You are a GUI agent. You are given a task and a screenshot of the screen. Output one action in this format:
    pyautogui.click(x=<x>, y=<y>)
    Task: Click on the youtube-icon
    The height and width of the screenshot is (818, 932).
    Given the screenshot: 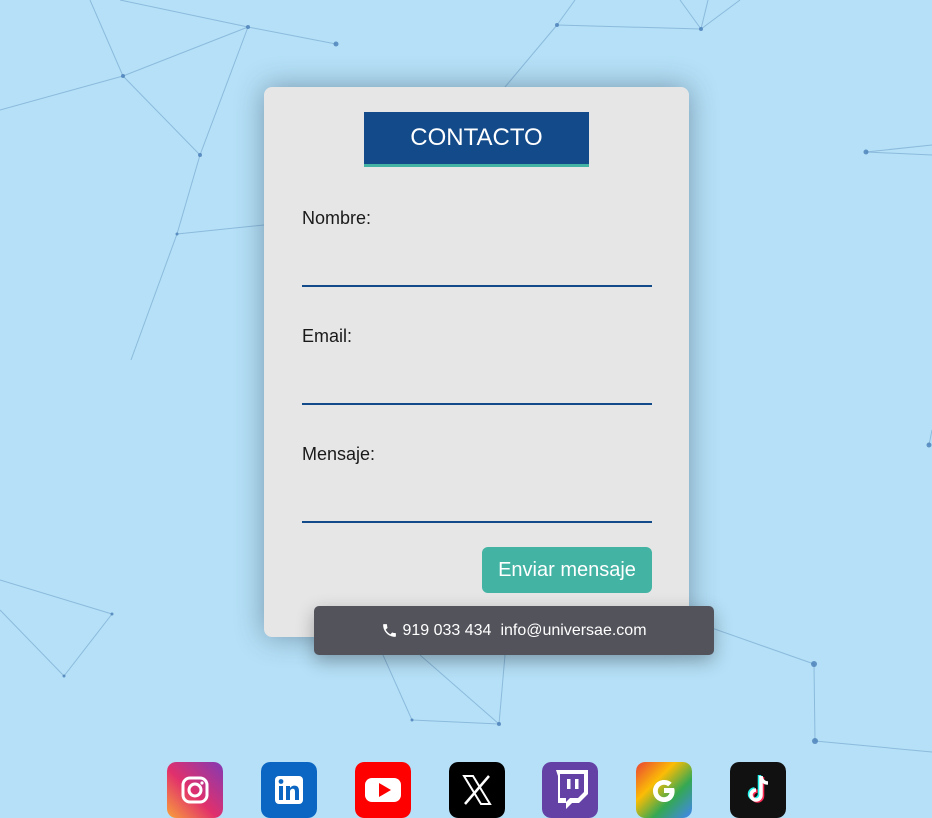 What is the action you would take?
    pyautogui.click(x=383, y=790)
    